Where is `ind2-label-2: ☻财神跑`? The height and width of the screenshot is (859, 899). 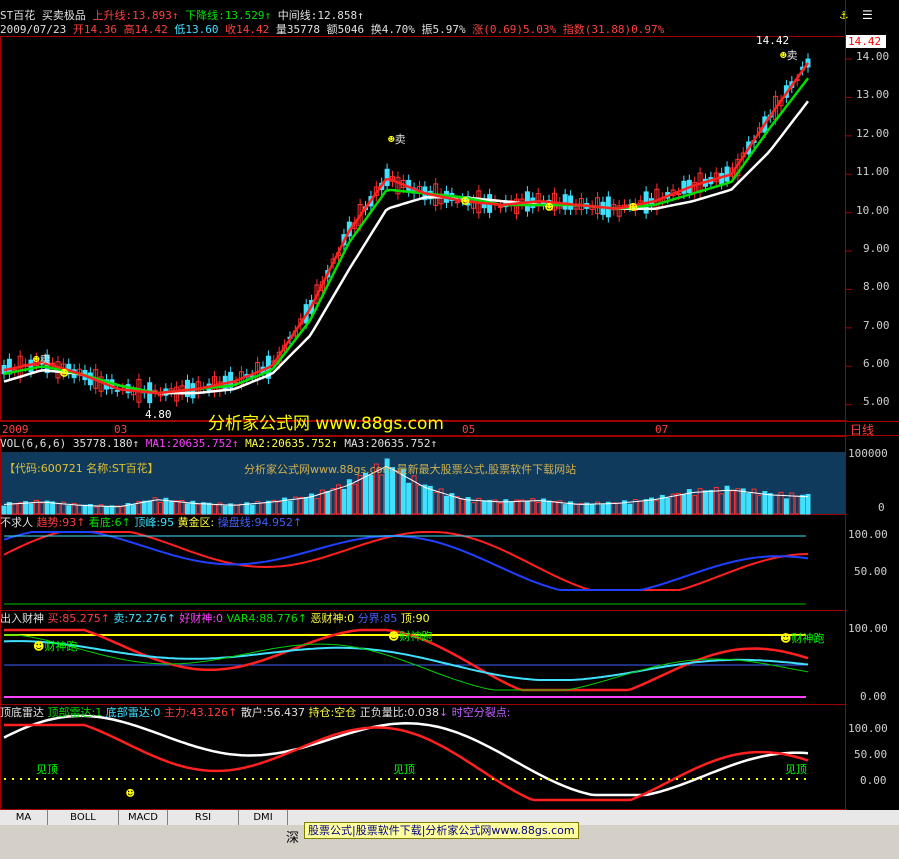
ind2-label-2: ☻财神跑 is located at coordinates (410, 636).